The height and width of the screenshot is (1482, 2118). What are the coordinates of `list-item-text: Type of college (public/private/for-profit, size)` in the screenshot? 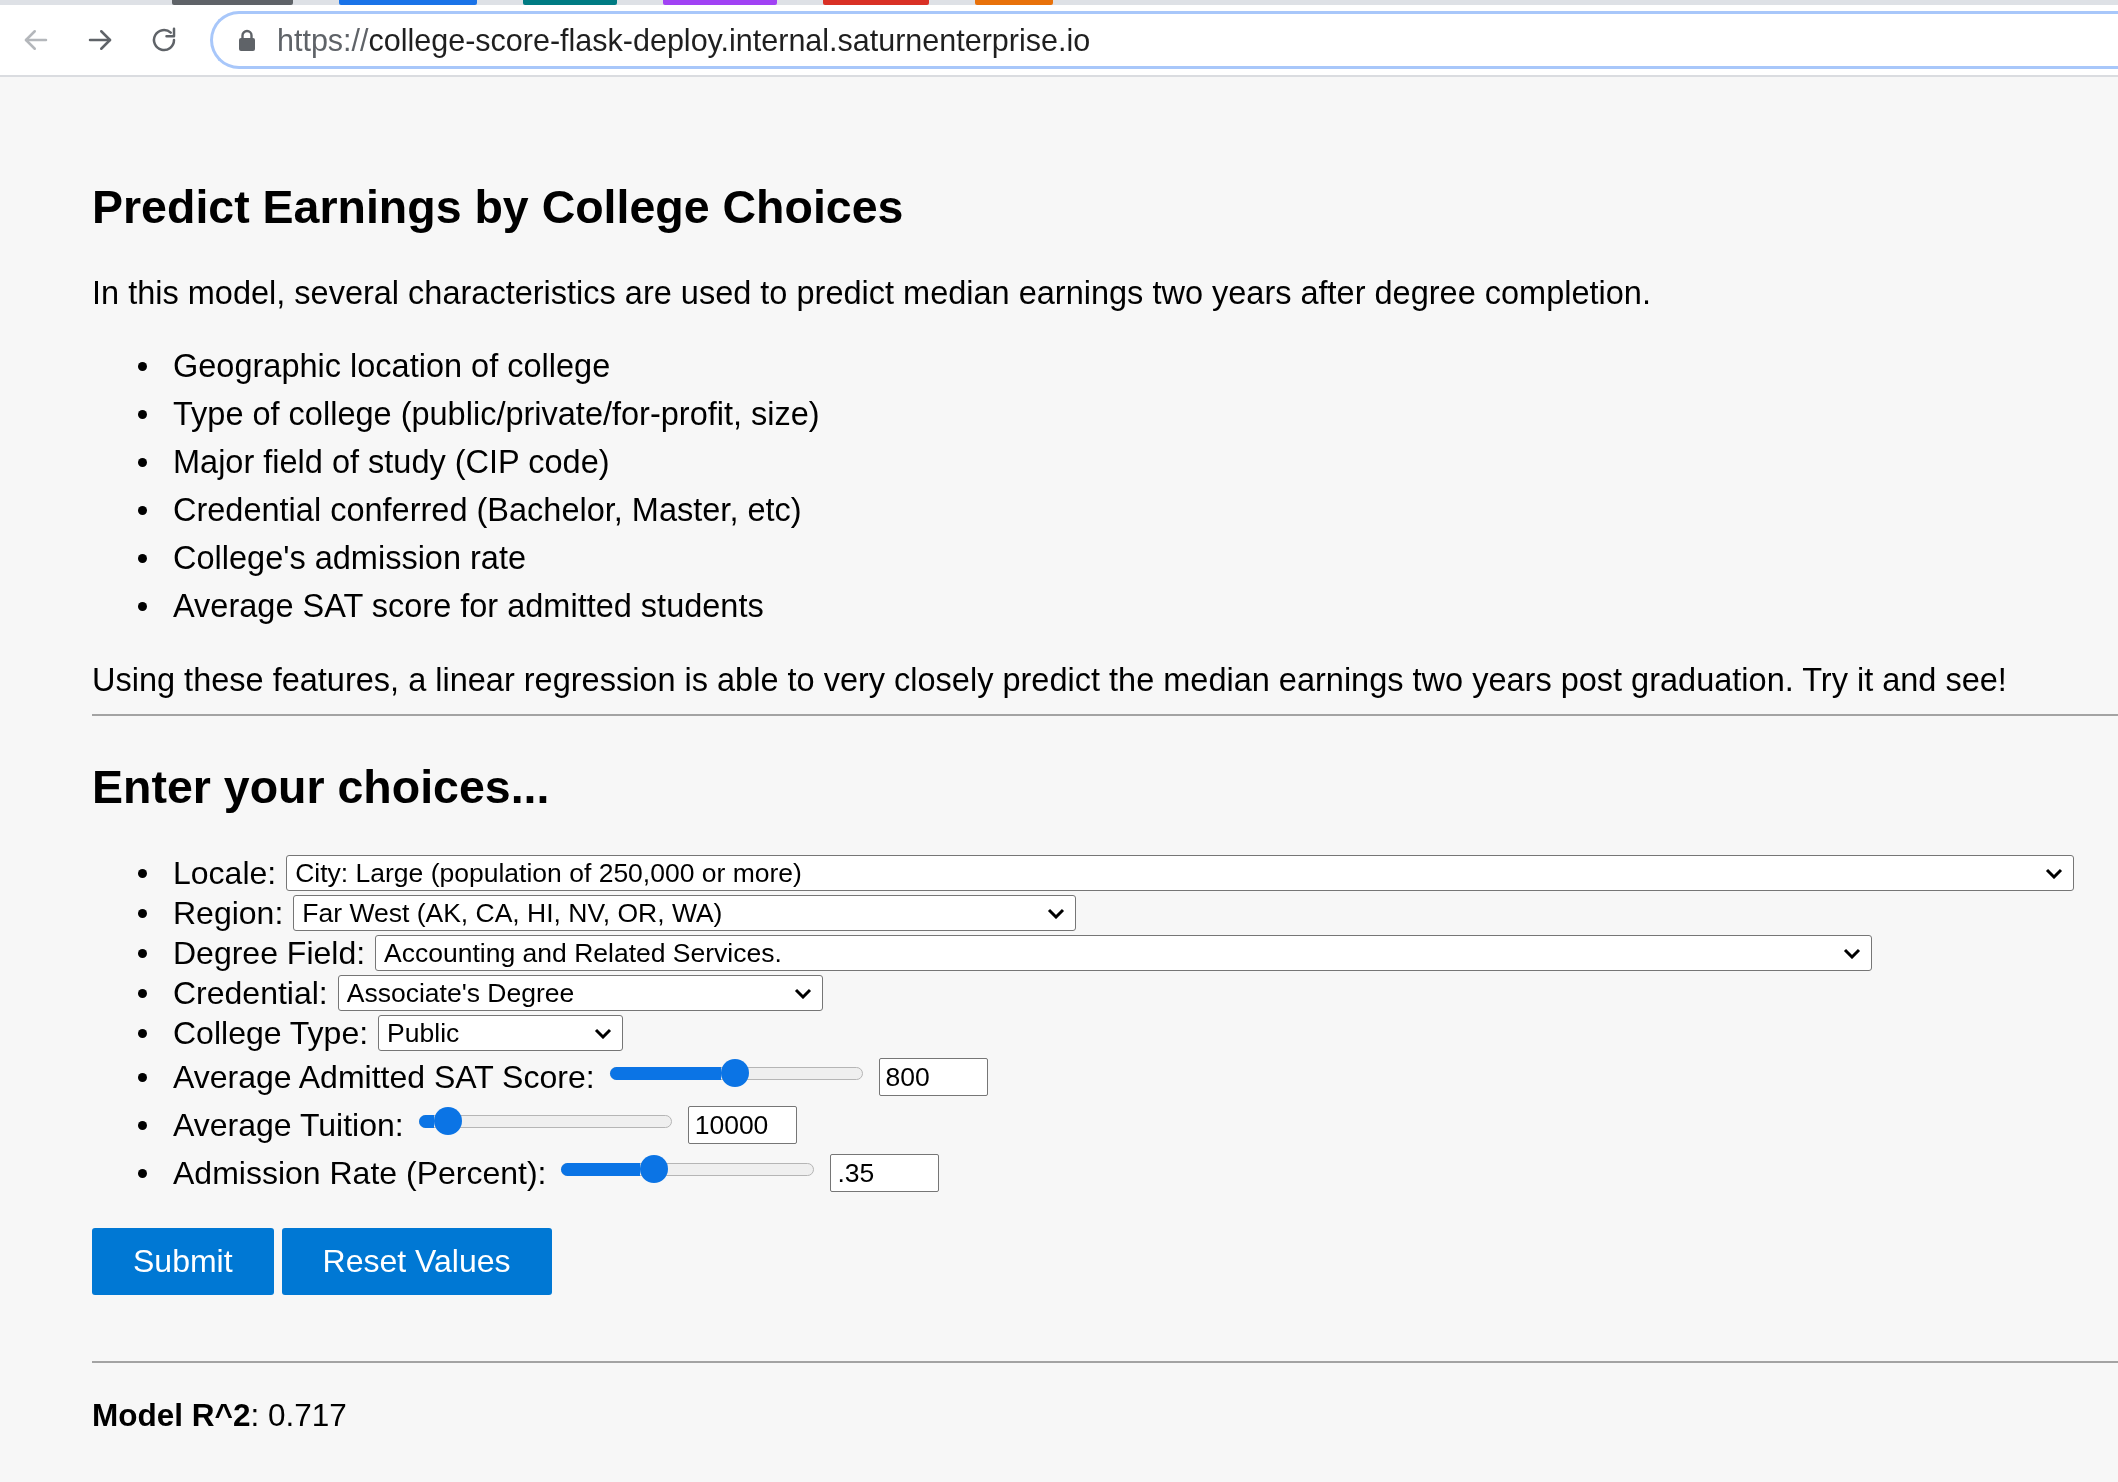 It's located at (496, 414).